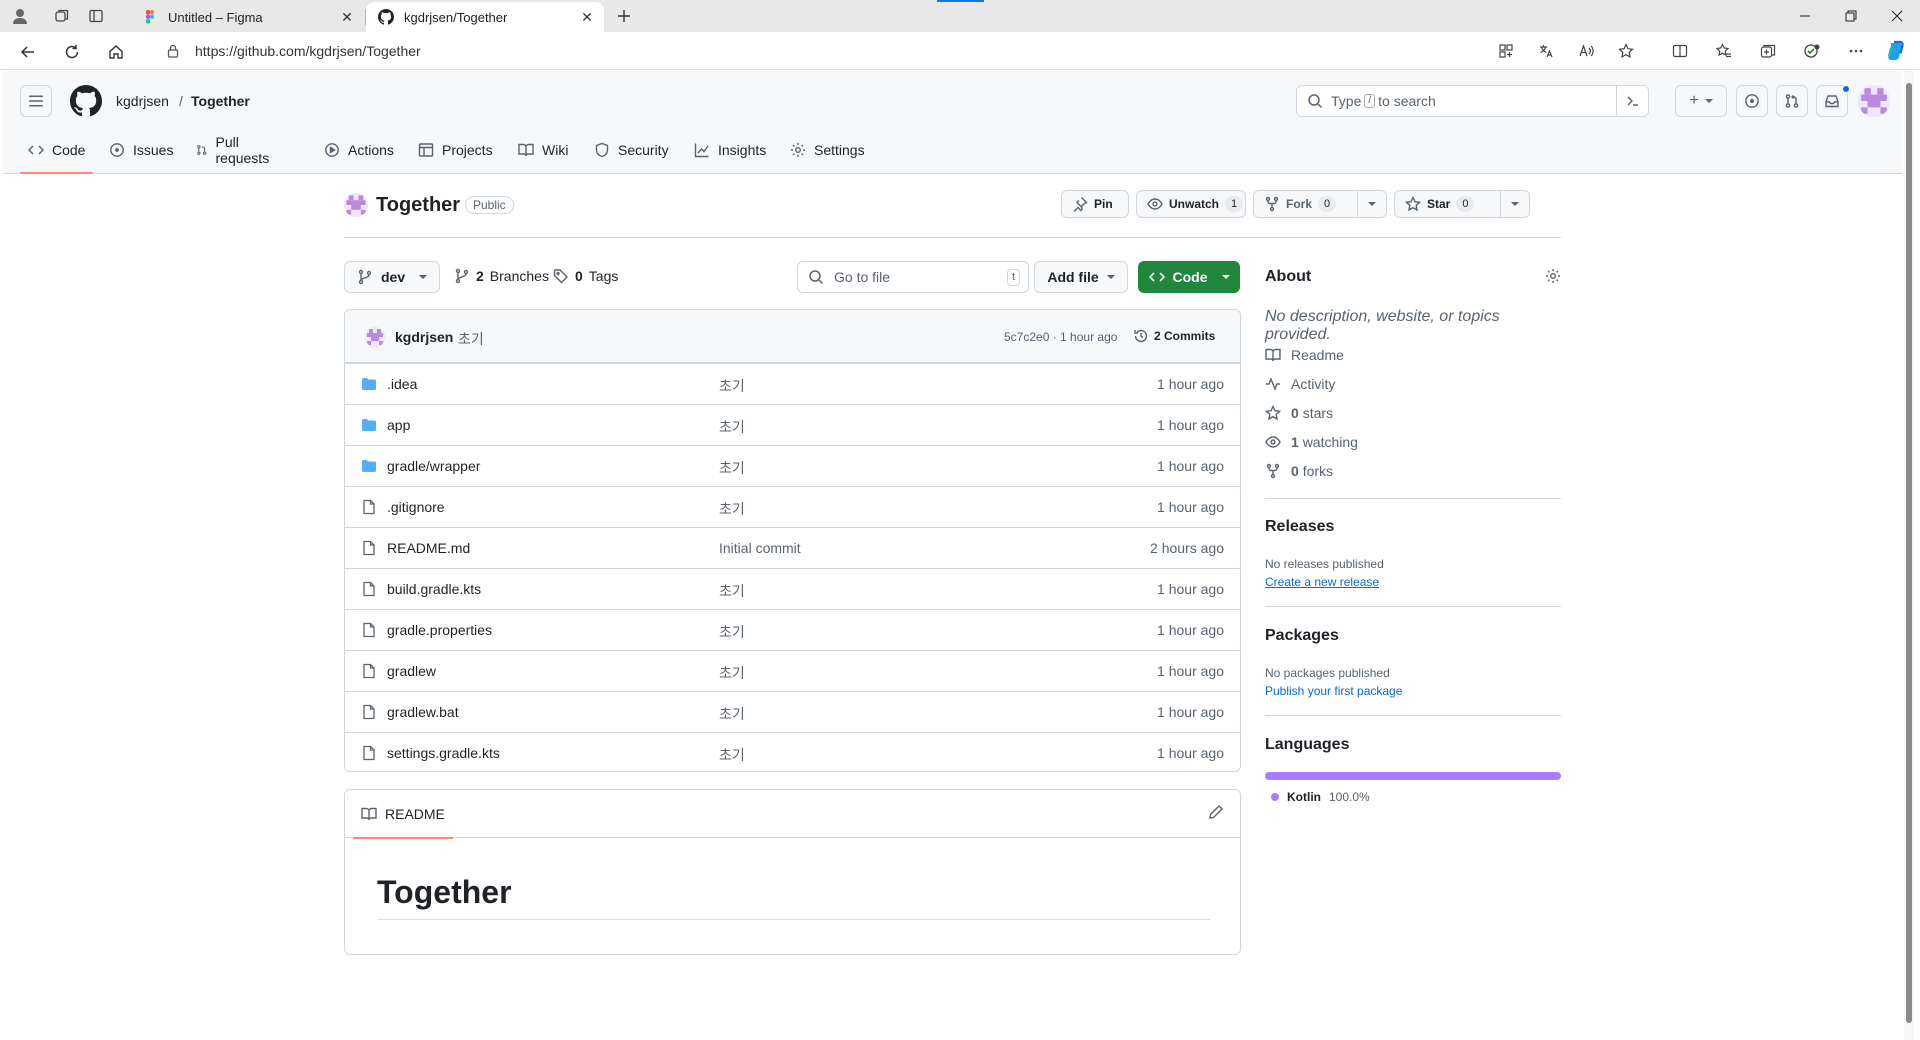 The image size is (1920, 1040). What do you see at coordinates (434, 589) in the screenshot?
I see `file-name: build.gradle.kts` at bounding box center [434, 589].